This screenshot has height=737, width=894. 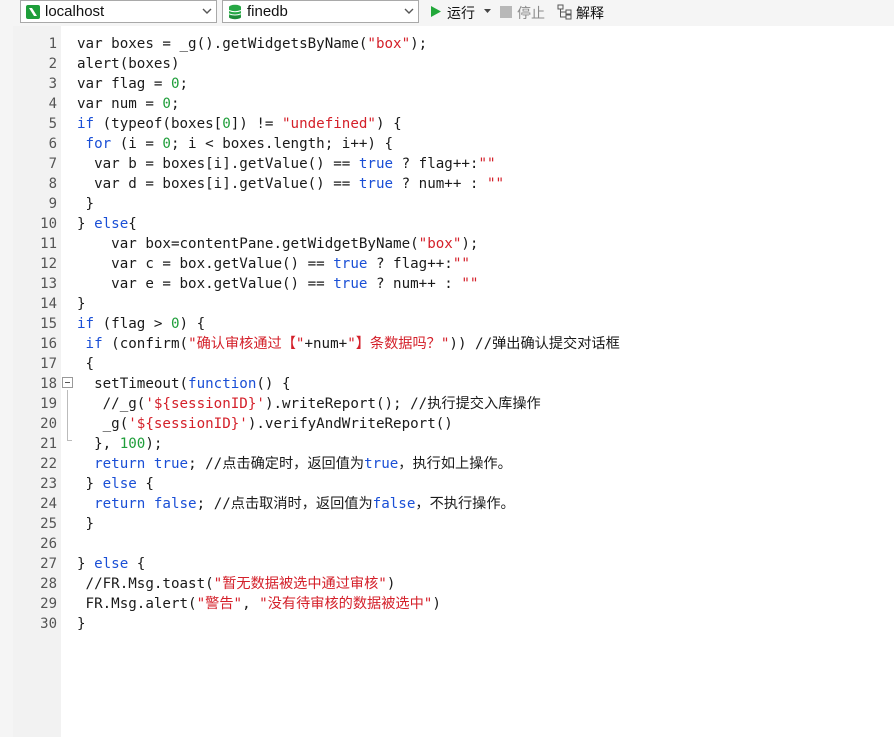 I want to click on code-line: 22 return true; //点击确定时，返回值为true，执行如上操作。, so click(x=447, y=464).